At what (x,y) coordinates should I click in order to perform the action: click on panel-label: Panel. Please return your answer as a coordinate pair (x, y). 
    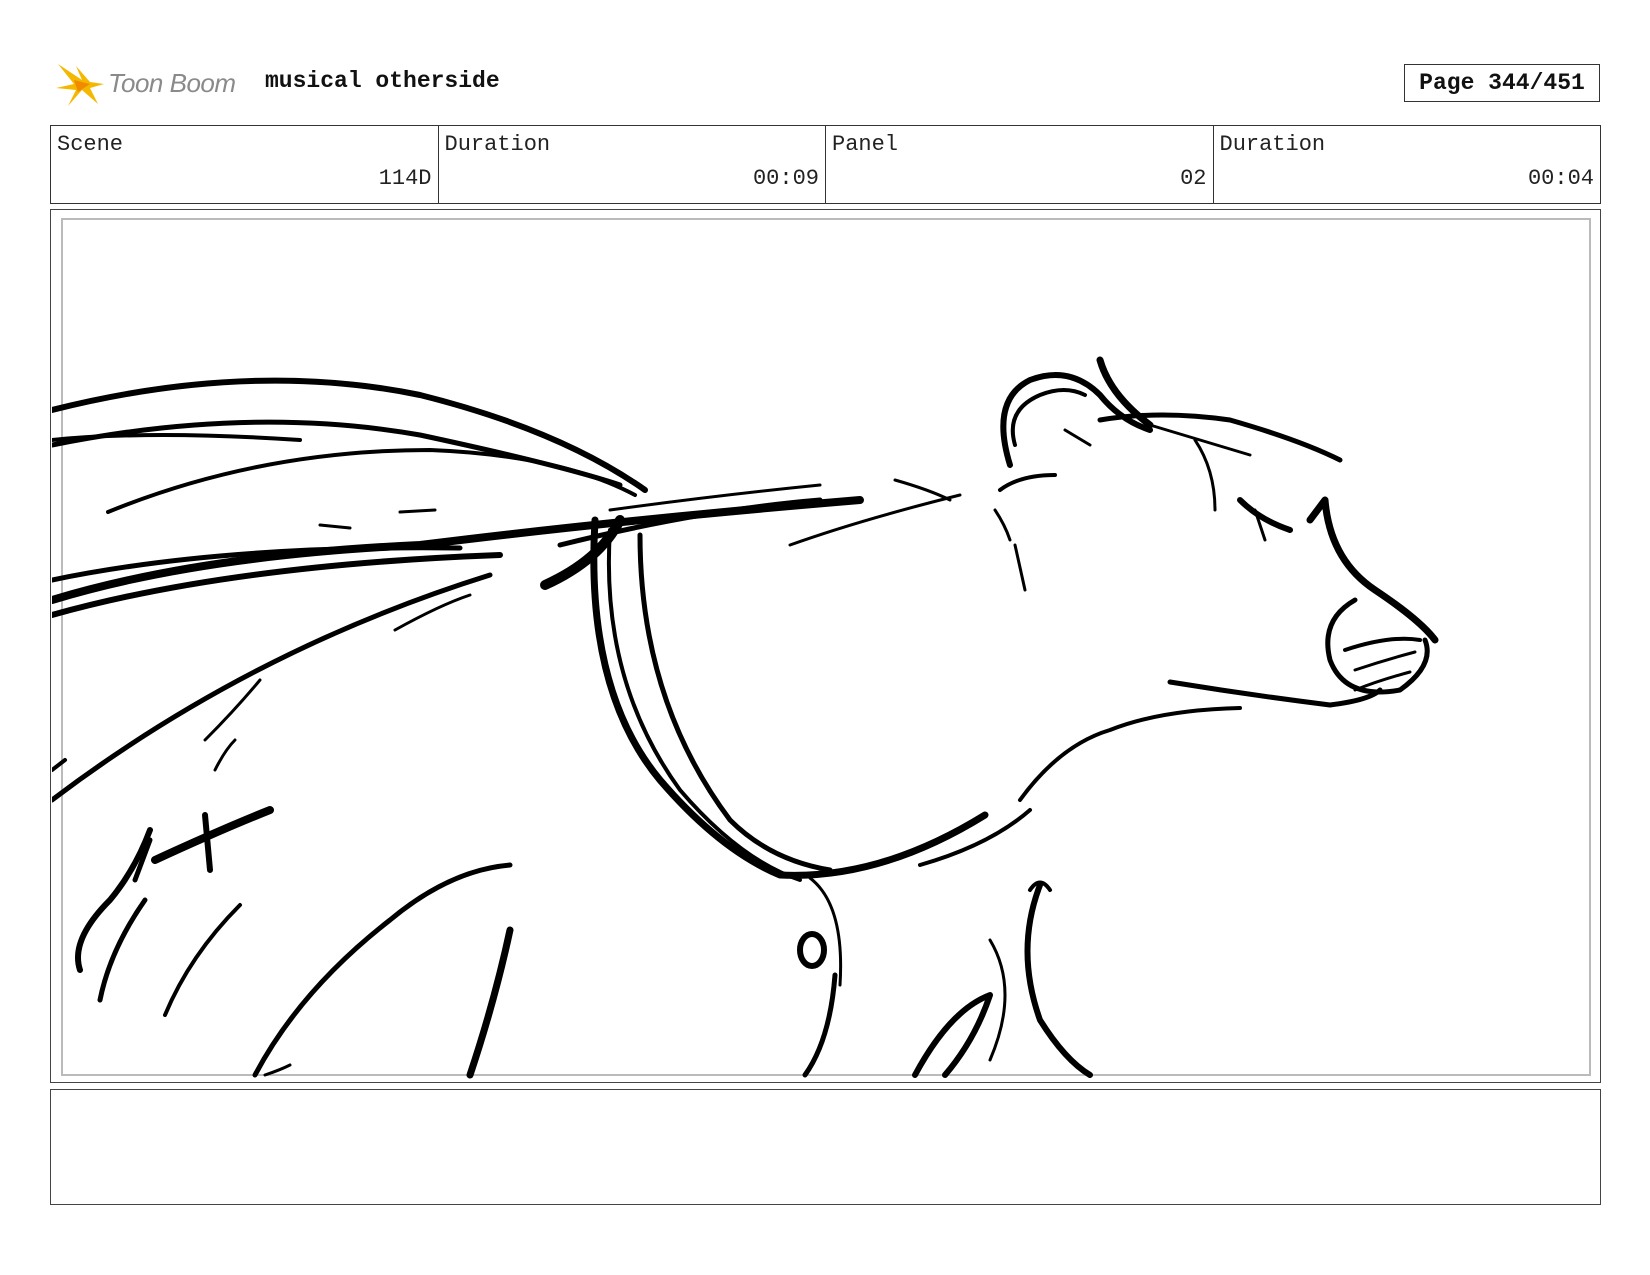
    Looking at the image, I should click on (865, 144).